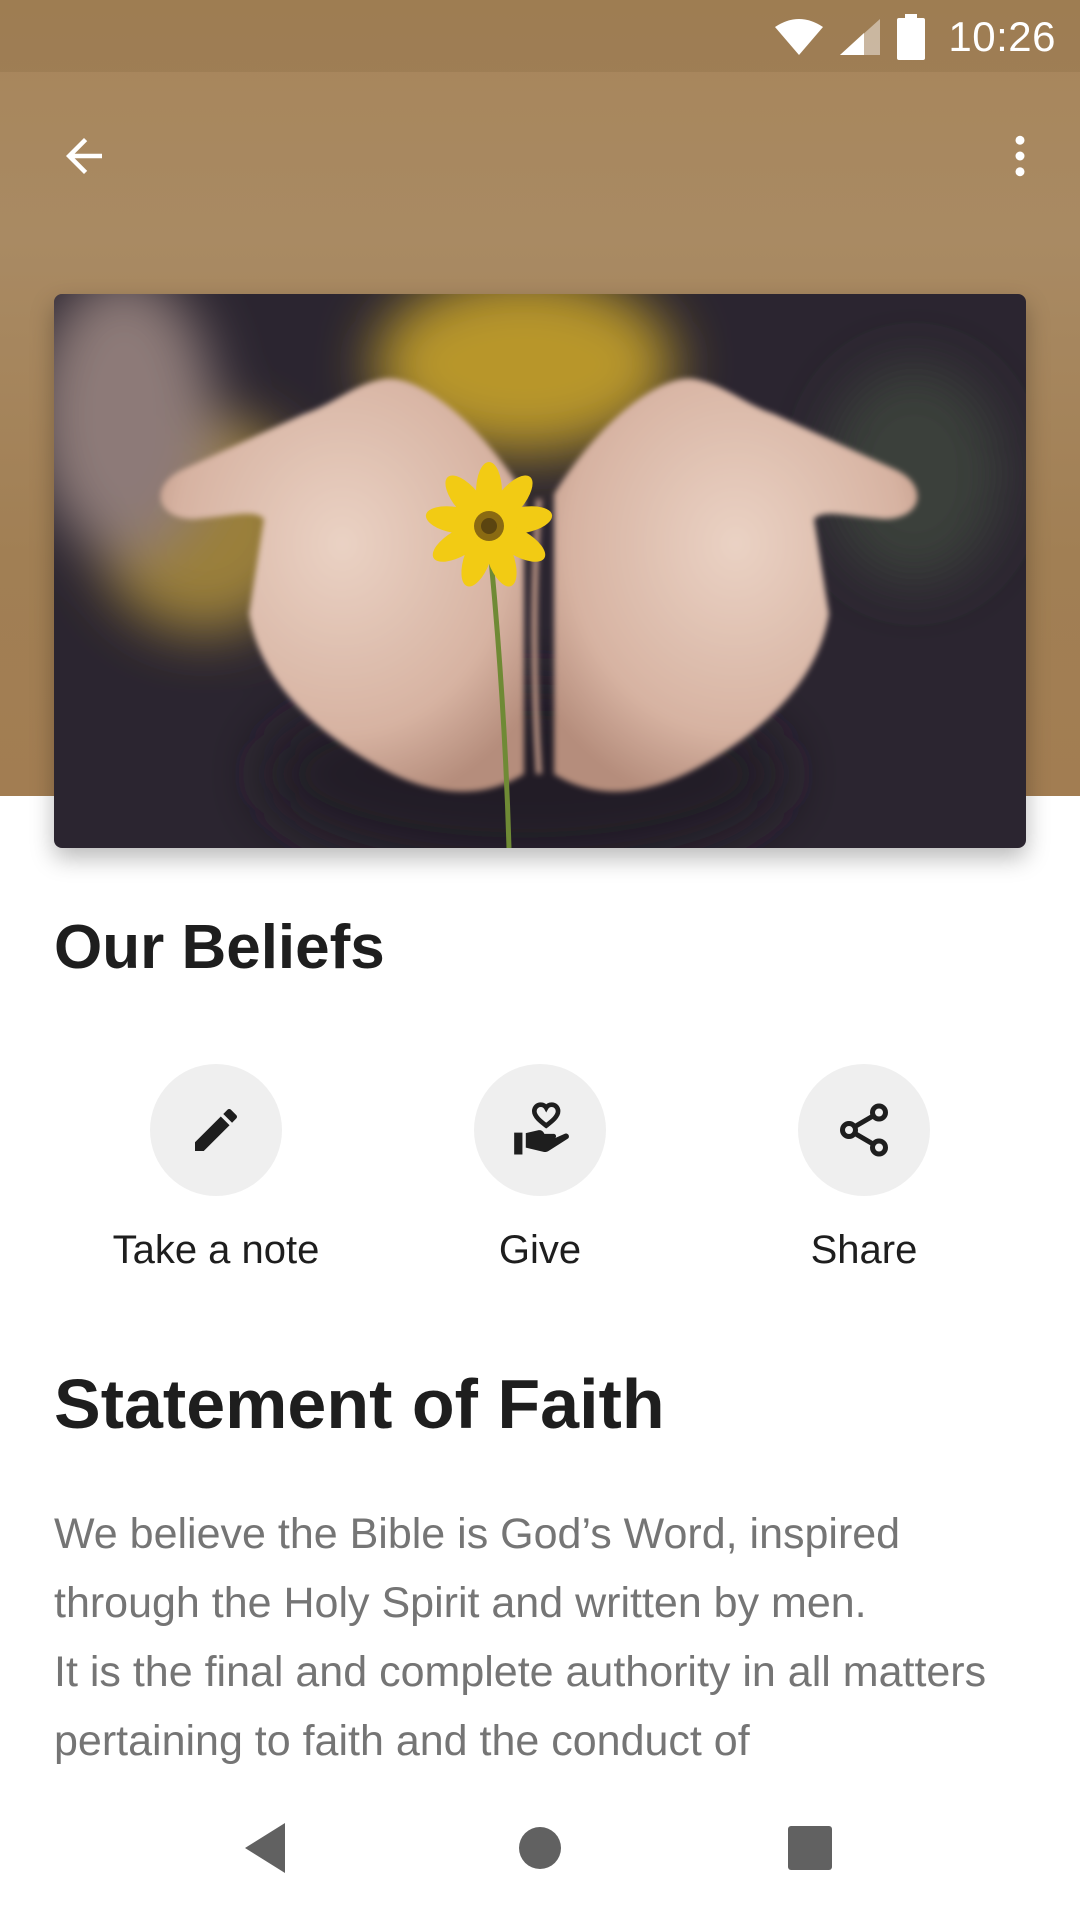 The image size is (1080, 1920). I want to click on page-title: Our Beliefs, so click(219, 947).